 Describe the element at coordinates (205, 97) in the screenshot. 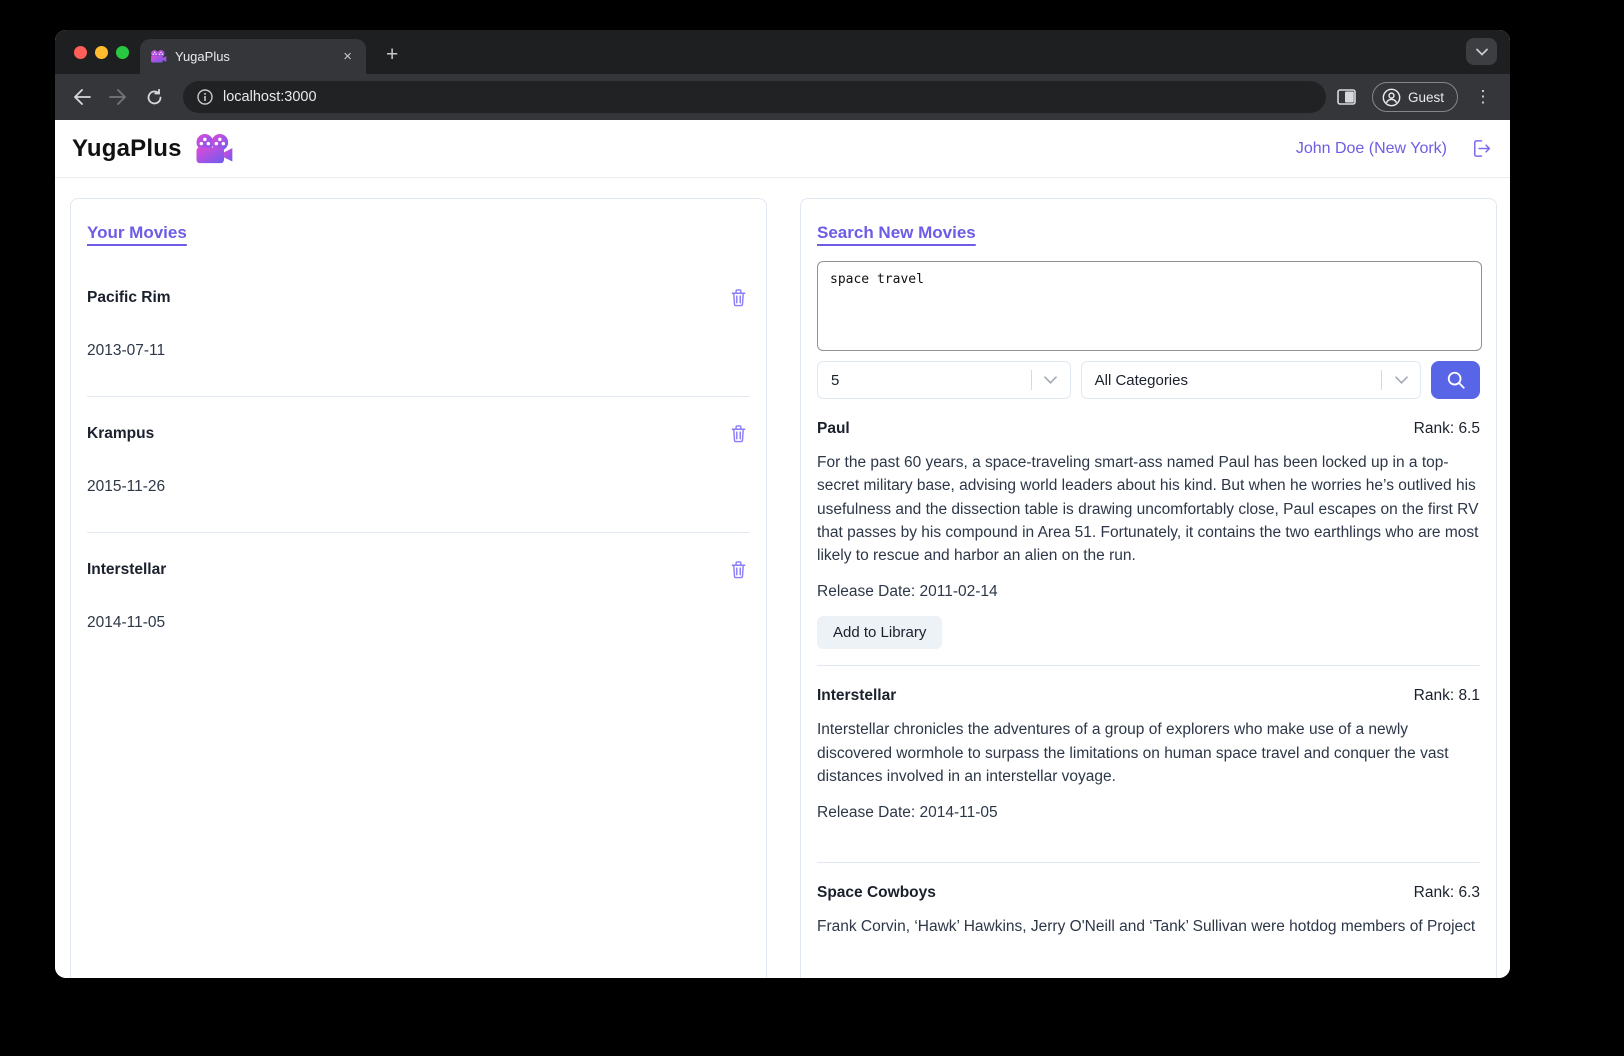

I see `site-info-icon` at that location.